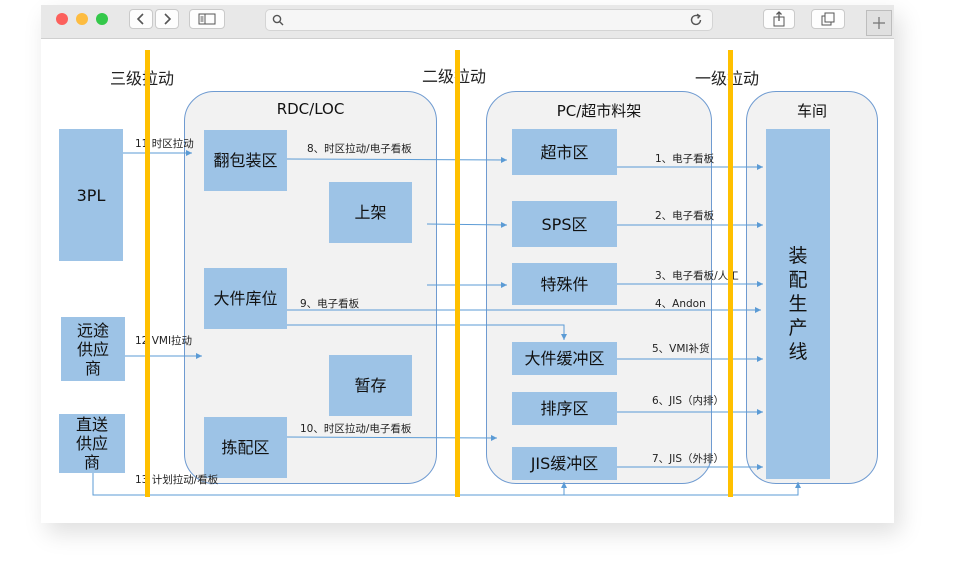 The image size is (975, 564). Describe the element at coordinates (278, 20) in the screenshot. I see `search-icon` at that location.